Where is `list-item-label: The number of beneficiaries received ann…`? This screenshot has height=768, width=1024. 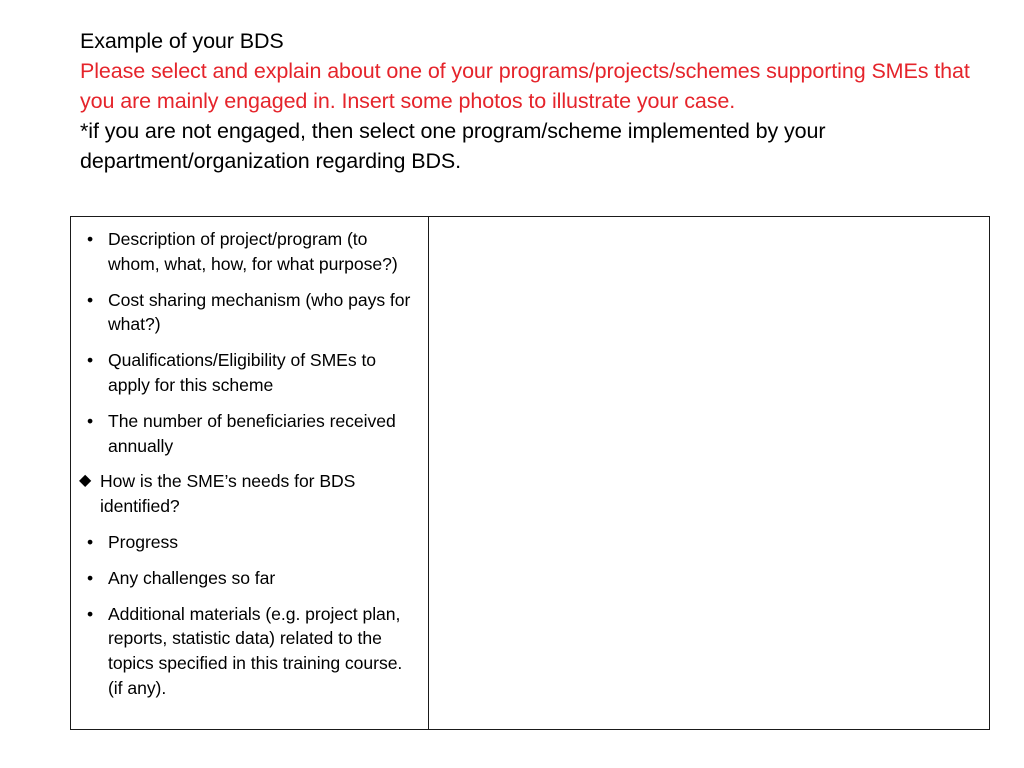 list-item-label: The number of beneficiaries received ann… is located at coordinates (252, 433).